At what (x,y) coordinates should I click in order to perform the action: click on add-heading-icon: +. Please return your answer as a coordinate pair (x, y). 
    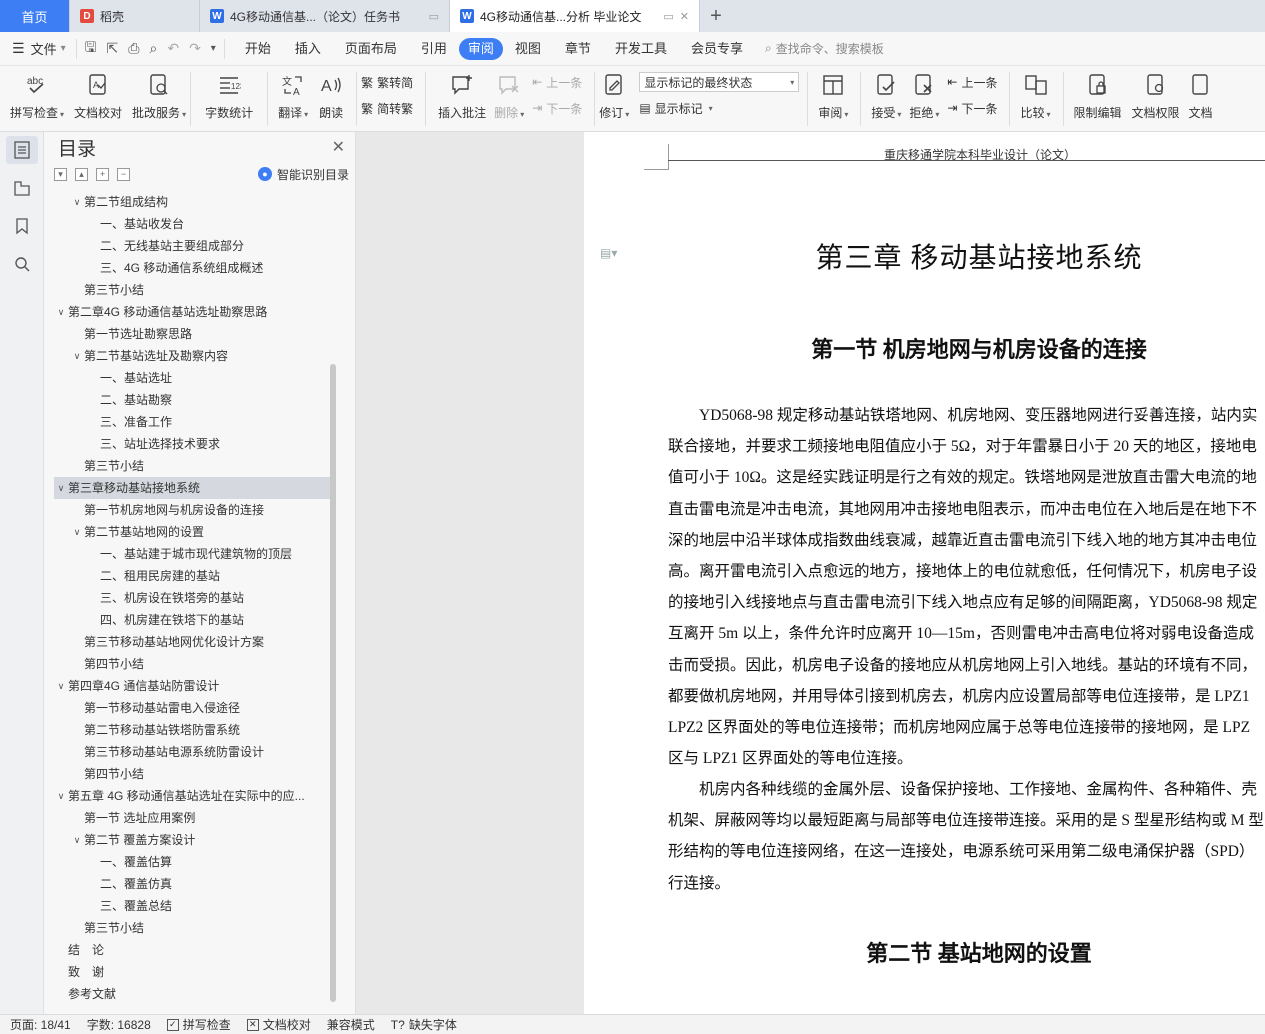
    Looking at the image, I should click on (102, 174).